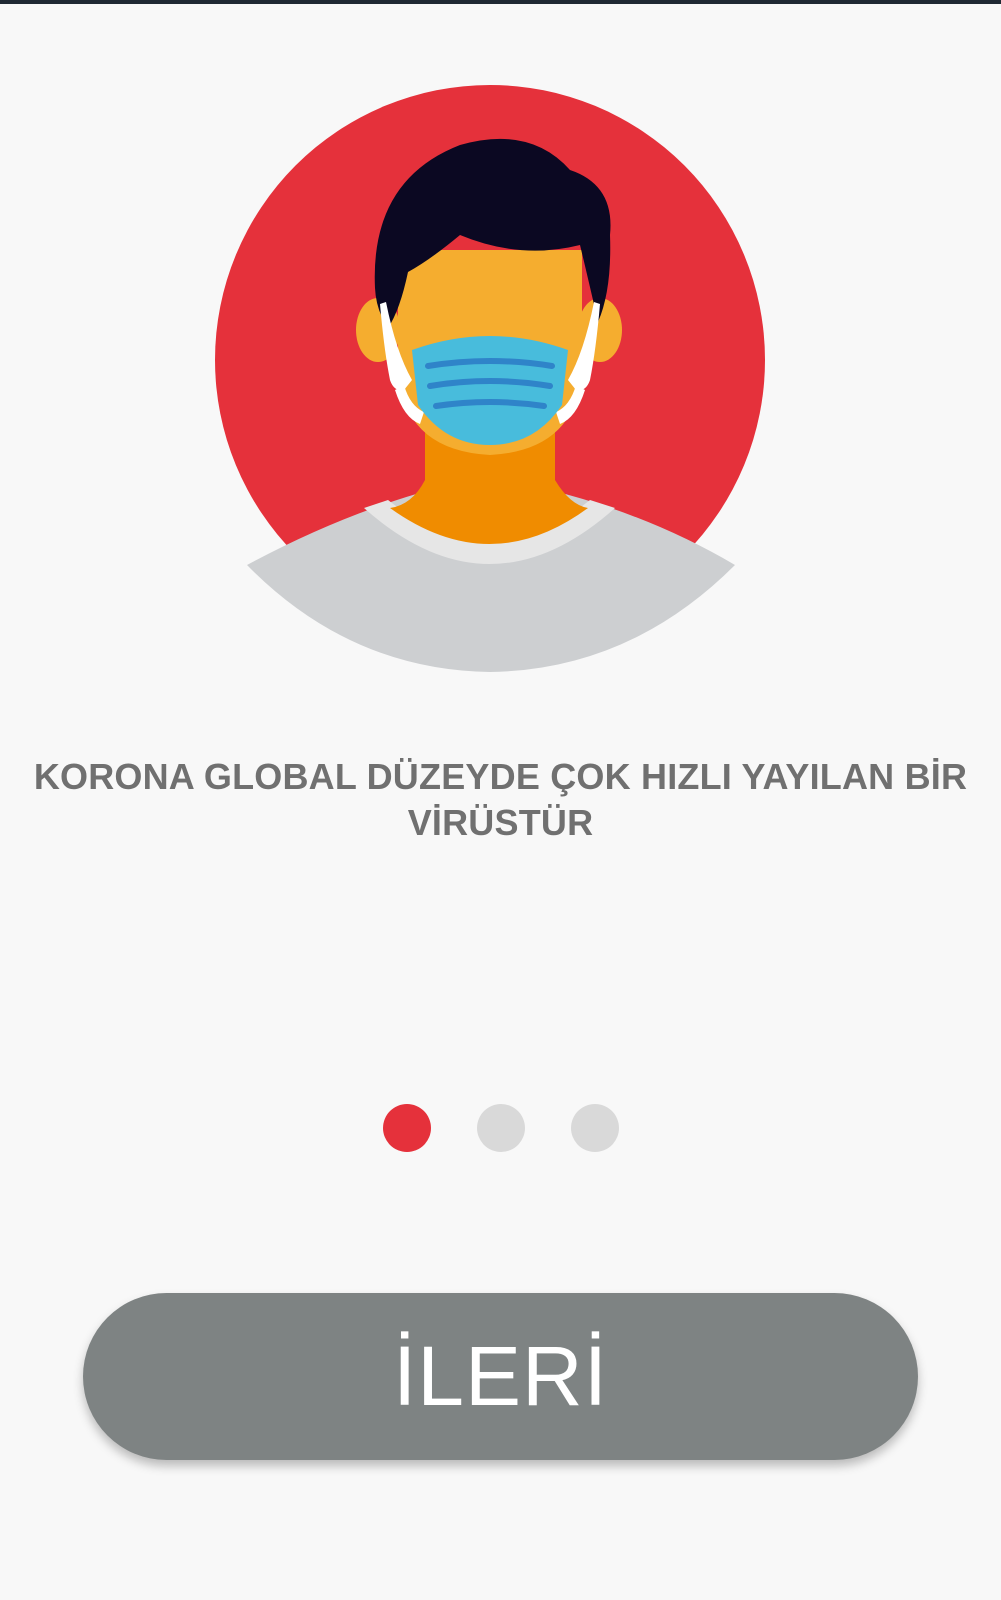 The height and width of the screenshot is (1600, 1001). I want to click on page-indicator, so click(500, 1130).